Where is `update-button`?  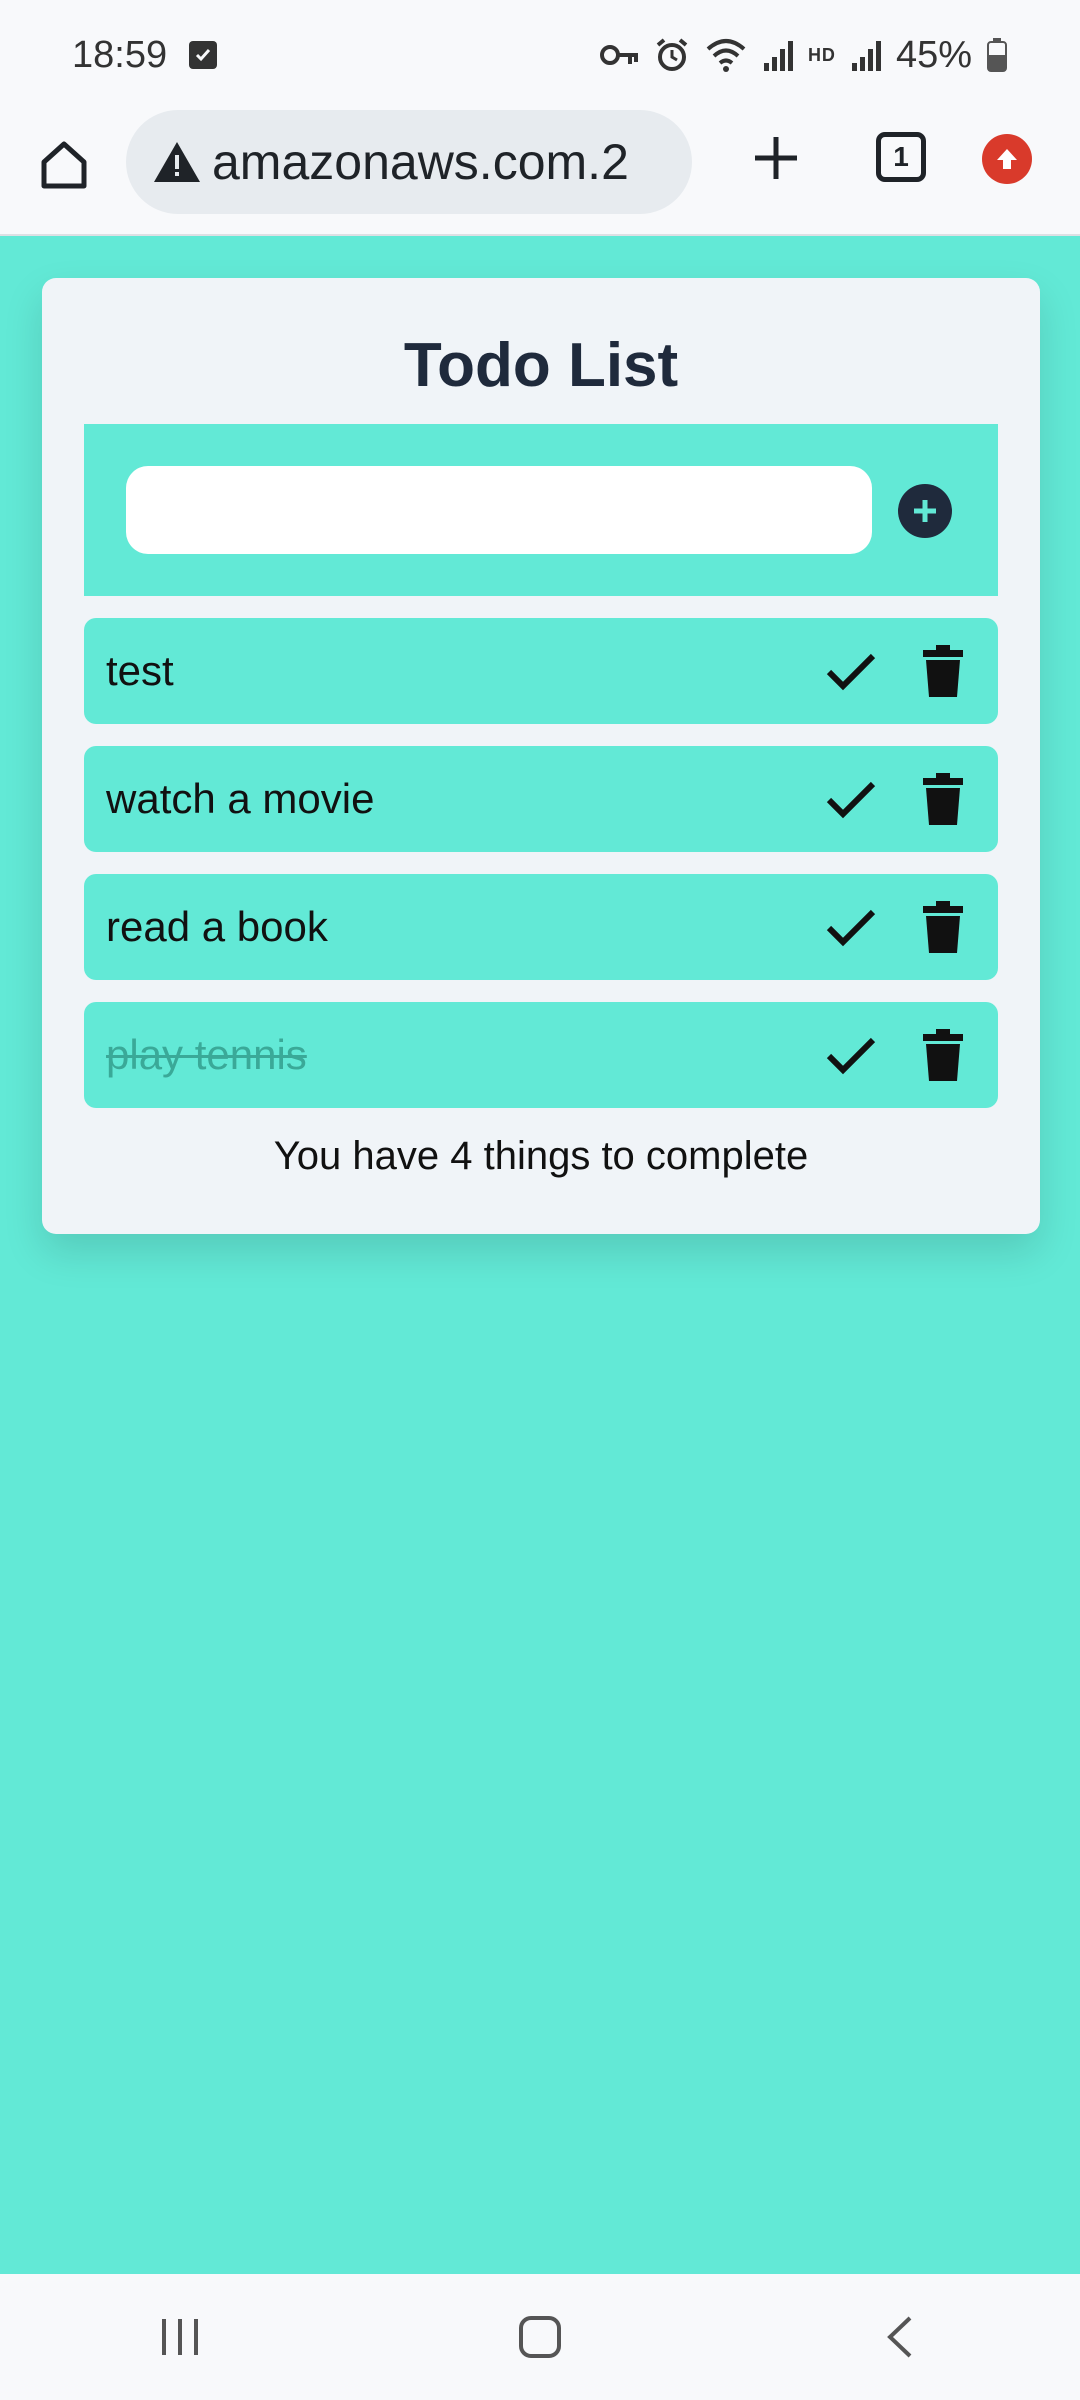 update-button is located at coordinates (1007, 159).